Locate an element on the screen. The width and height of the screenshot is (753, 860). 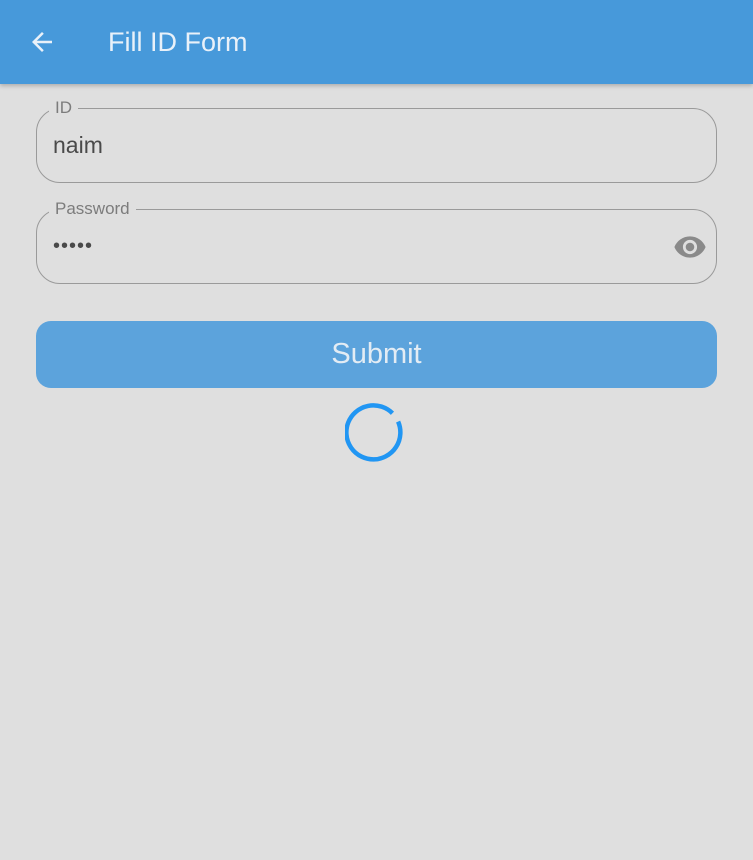
toggle-password-visibility-button is located at coordinates (690, 247).